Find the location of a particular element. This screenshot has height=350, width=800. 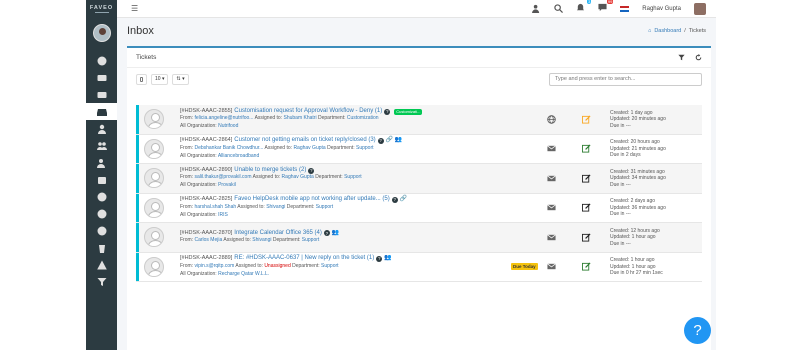

edit-icon is located at coordinates (586, 119).